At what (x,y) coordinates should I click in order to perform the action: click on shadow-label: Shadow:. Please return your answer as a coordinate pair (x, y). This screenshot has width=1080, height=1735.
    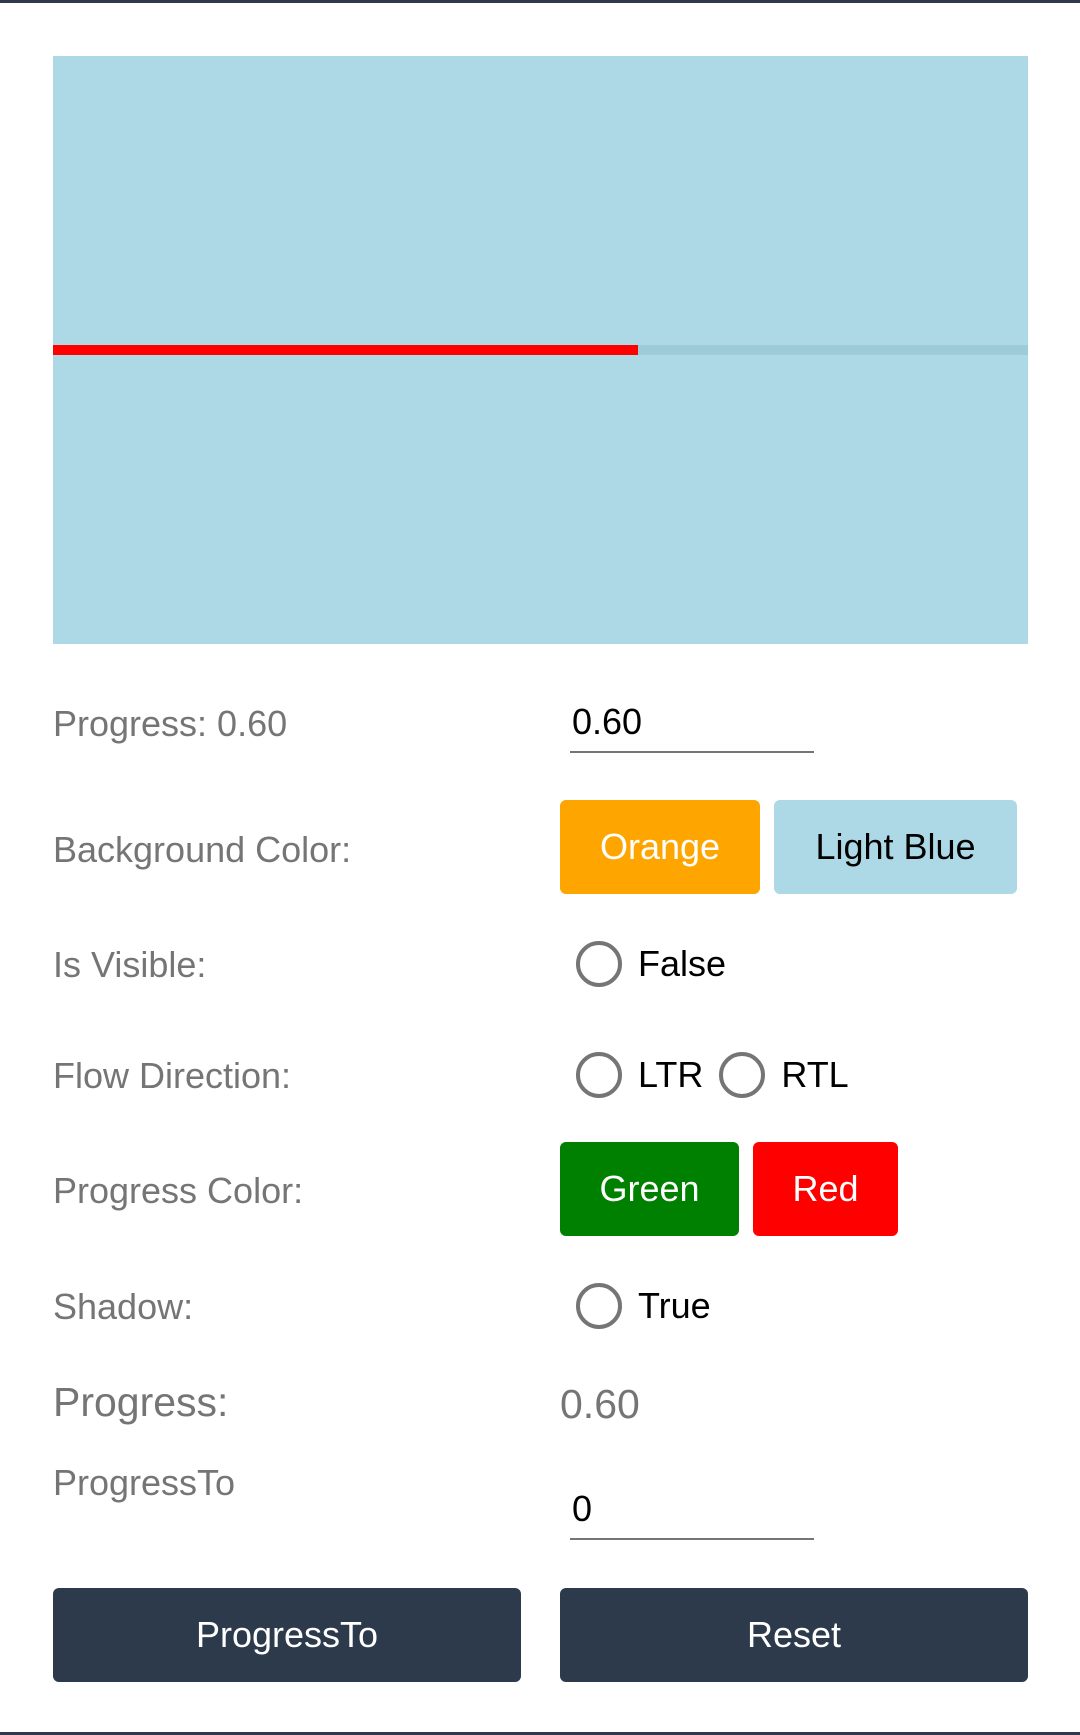
    Looking at the image, I should click on (123, 1306).